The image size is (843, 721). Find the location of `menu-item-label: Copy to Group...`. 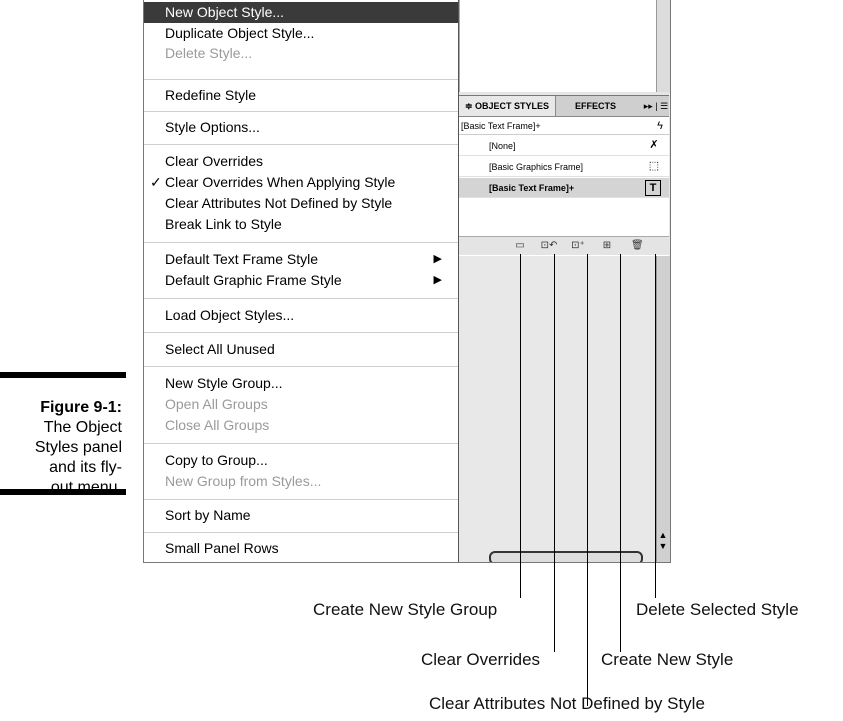

menu-item-label: Copy to Group... is located at coordinates (216, 460).